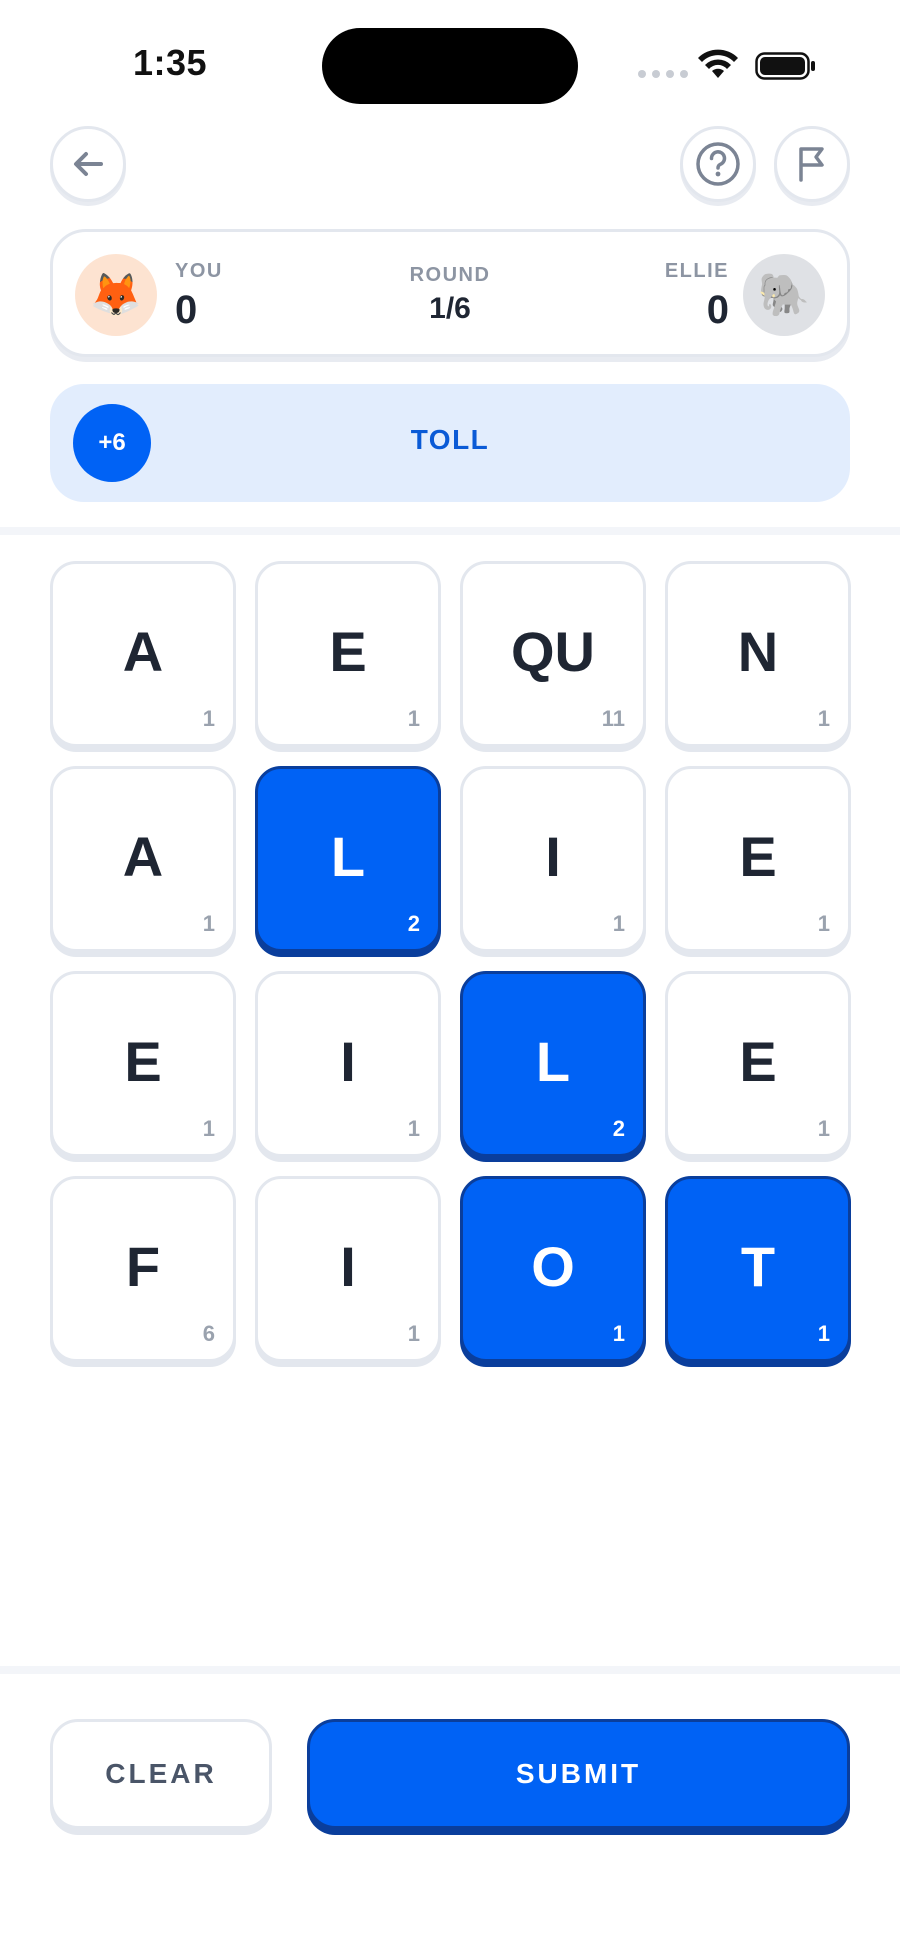 Image resolution: width=900 pixels, height=1955 pixels. I want to click on opponent-label: ELLIE, so click(696, 271).